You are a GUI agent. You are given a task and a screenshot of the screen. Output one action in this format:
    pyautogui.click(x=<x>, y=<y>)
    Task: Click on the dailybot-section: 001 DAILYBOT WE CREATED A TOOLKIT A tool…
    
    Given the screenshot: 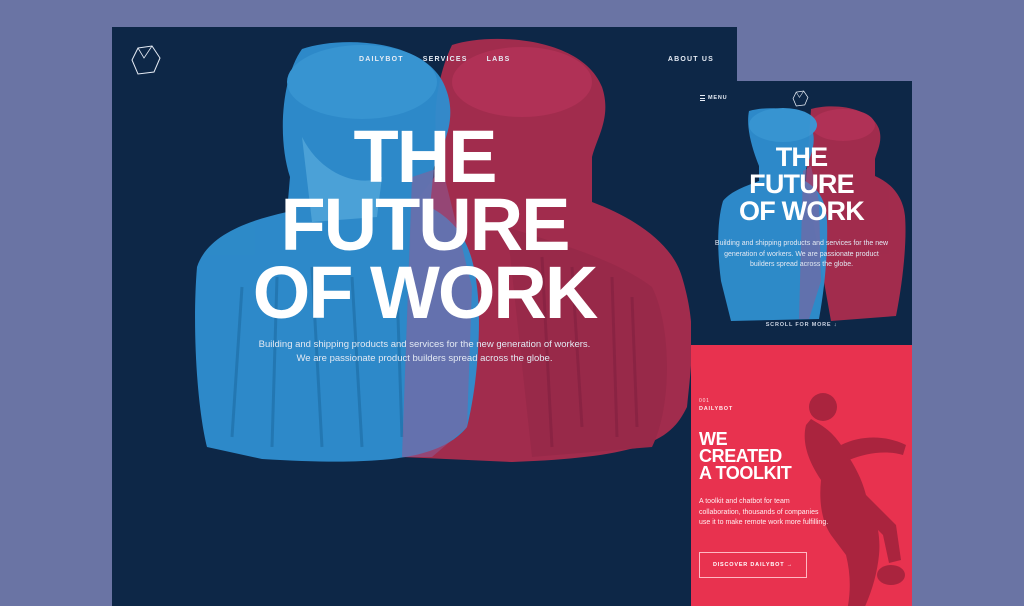 What is the action you would take?
    pyautogui.click(x=801, y=475)
    